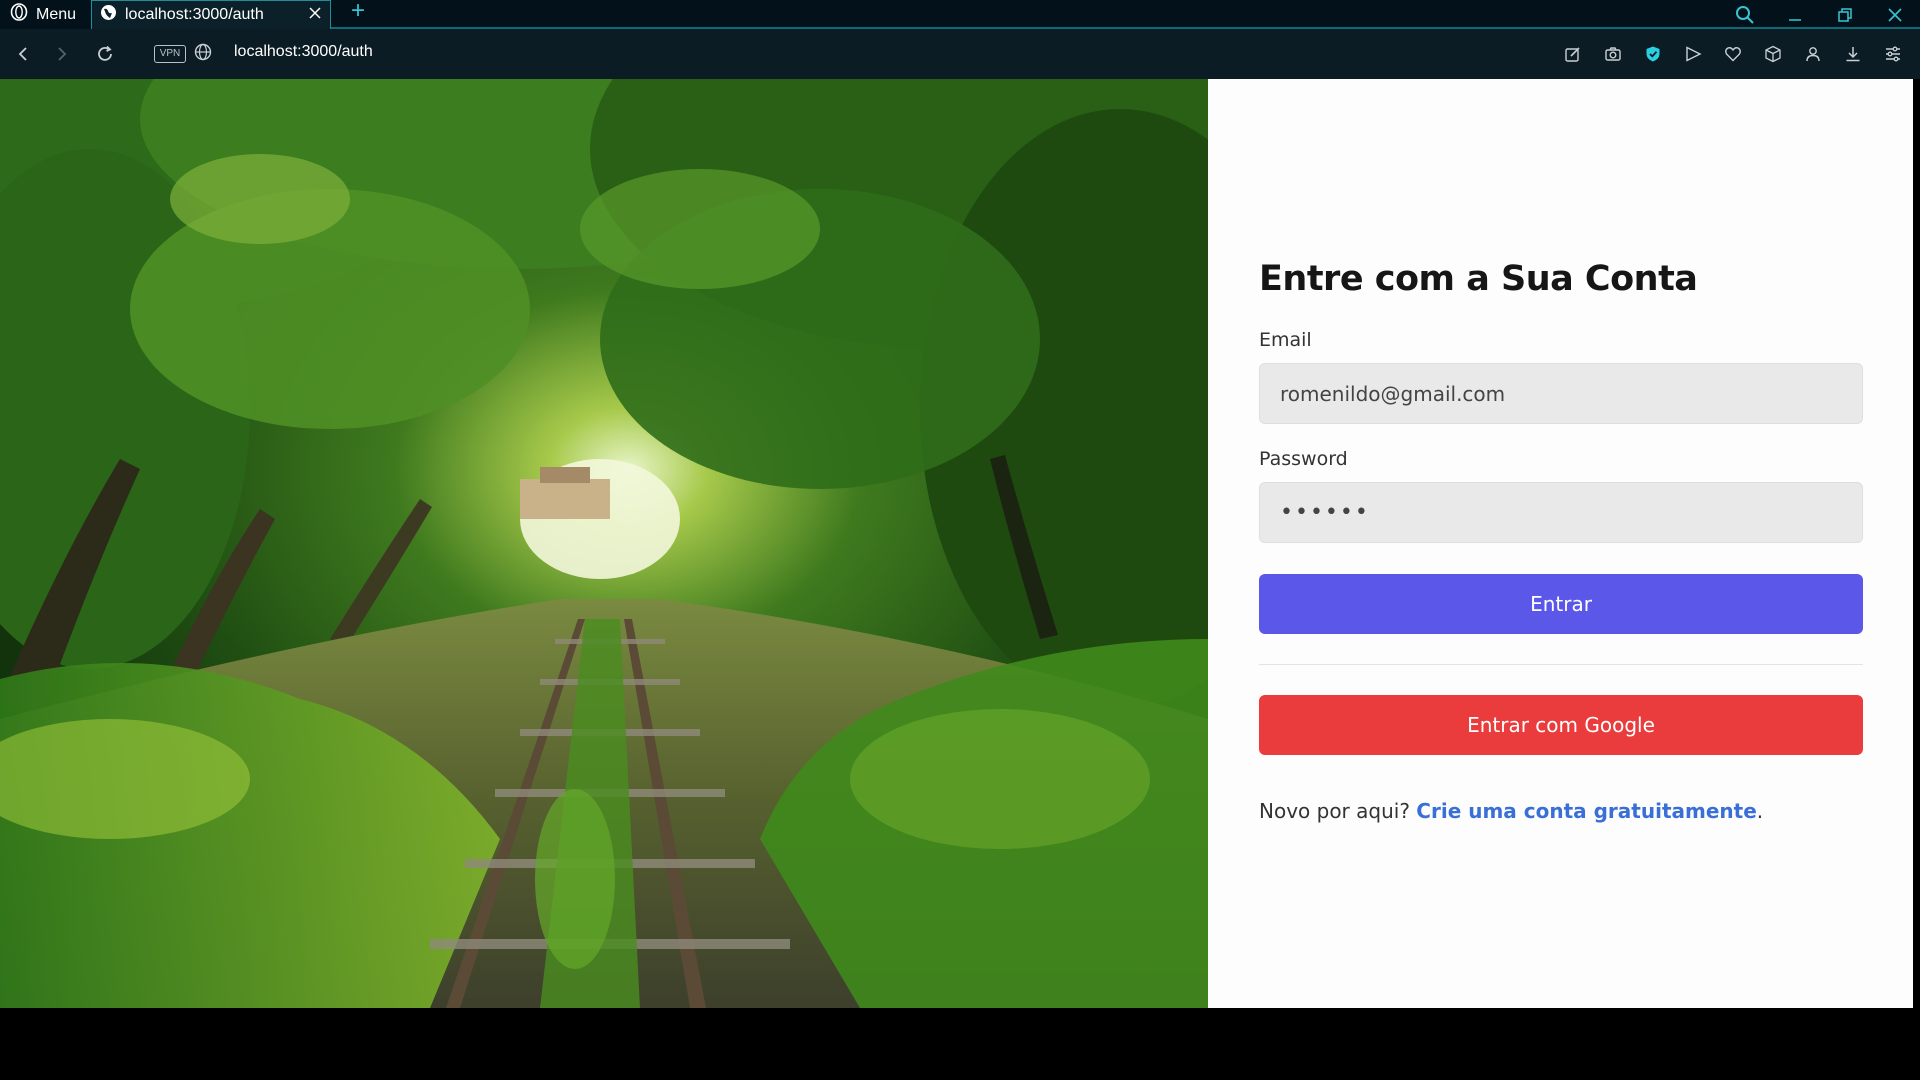 Image resolution: width=1920 pixels, height=1080 pixels. Describe the element at coordinates (1745, 14) in the screenshot. I see `search-tabs-icon` at that location.